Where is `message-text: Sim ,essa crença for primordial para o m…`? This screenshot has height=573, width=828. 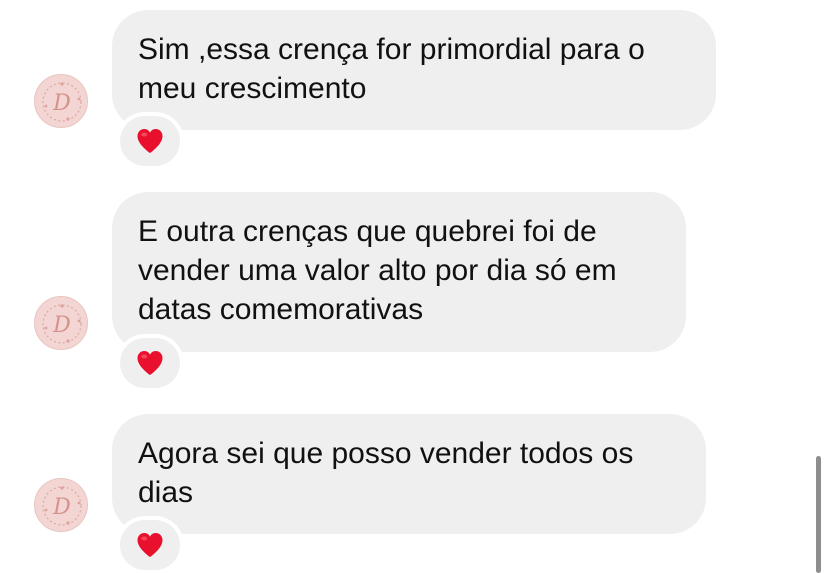 message-text: Sim ,essa crença for primordial para o m… is located at coordinates (391, 69).